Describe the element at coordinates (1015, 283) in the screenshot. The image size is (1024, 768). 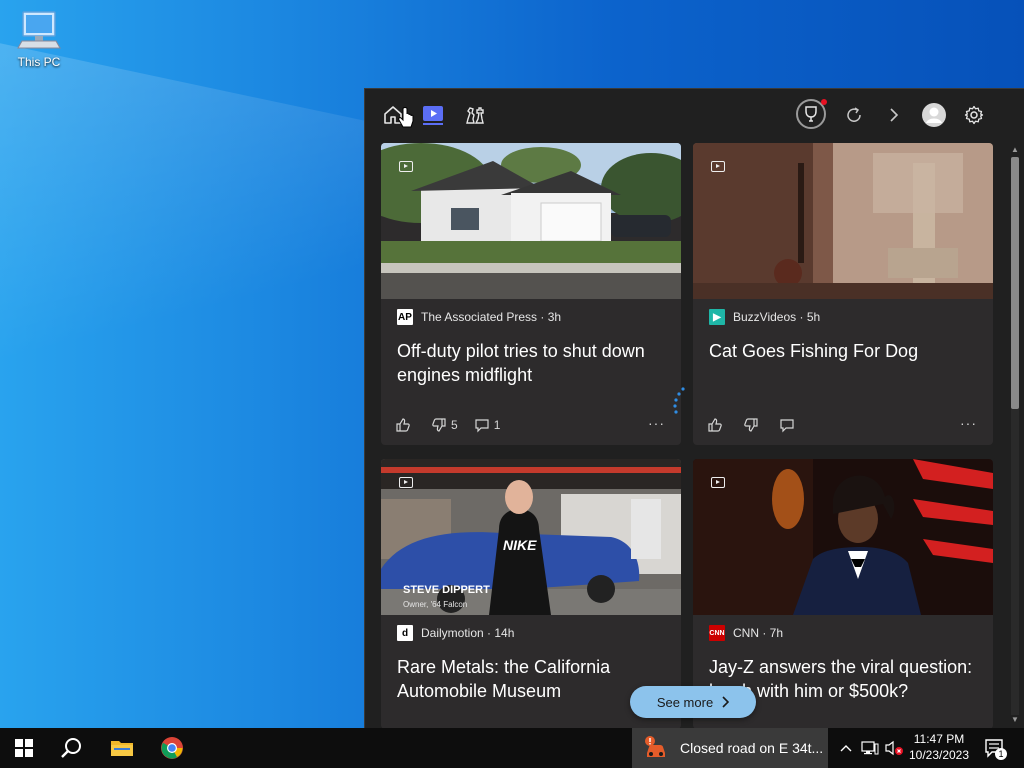
I see `scrollbar-thumb` at that location.